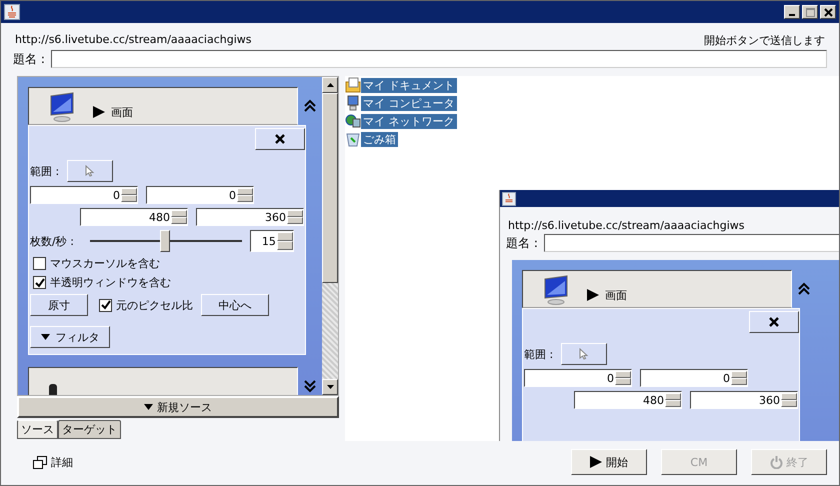 This screenshot has height=486, width=840. Describe the element at coordinates (776, 462) in the screenshot. I see `power-icon` at that location.